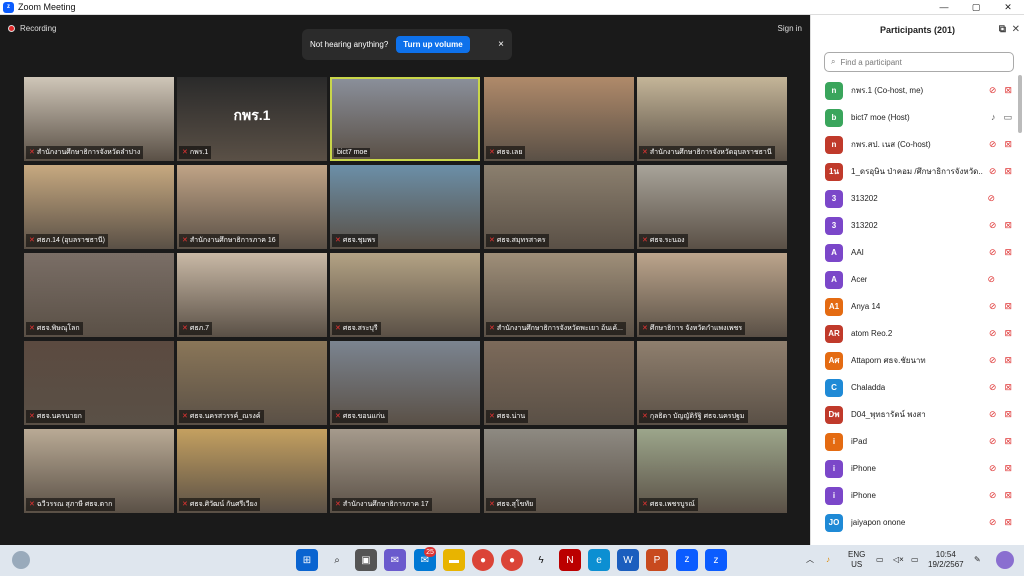  Describe the element at coordinates (917, 306) in the screenshot. I see `participant-row: A1 Anya 14 ⊘ ⊠` at that location.